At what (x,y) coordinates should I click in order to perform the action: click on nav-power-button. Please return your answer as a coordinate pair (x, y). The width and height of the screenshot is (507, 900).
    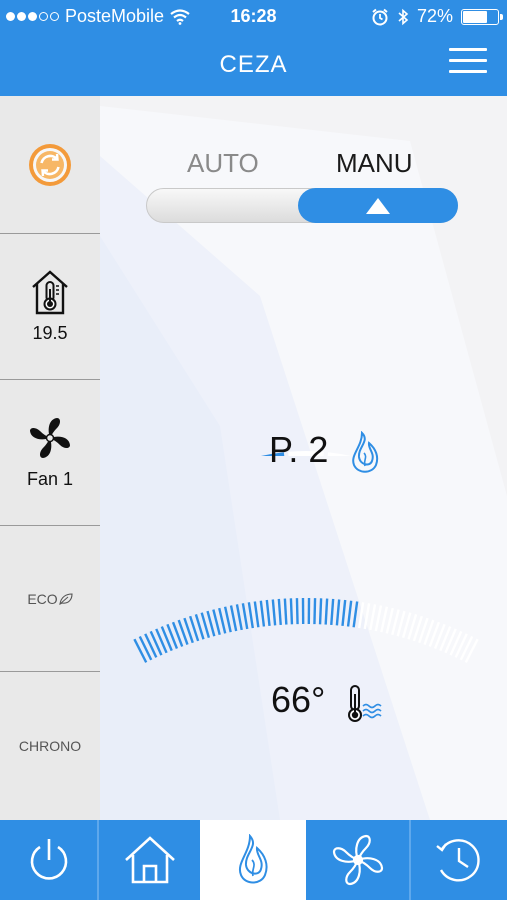
    Looking at the image, I should click on (48, 860).